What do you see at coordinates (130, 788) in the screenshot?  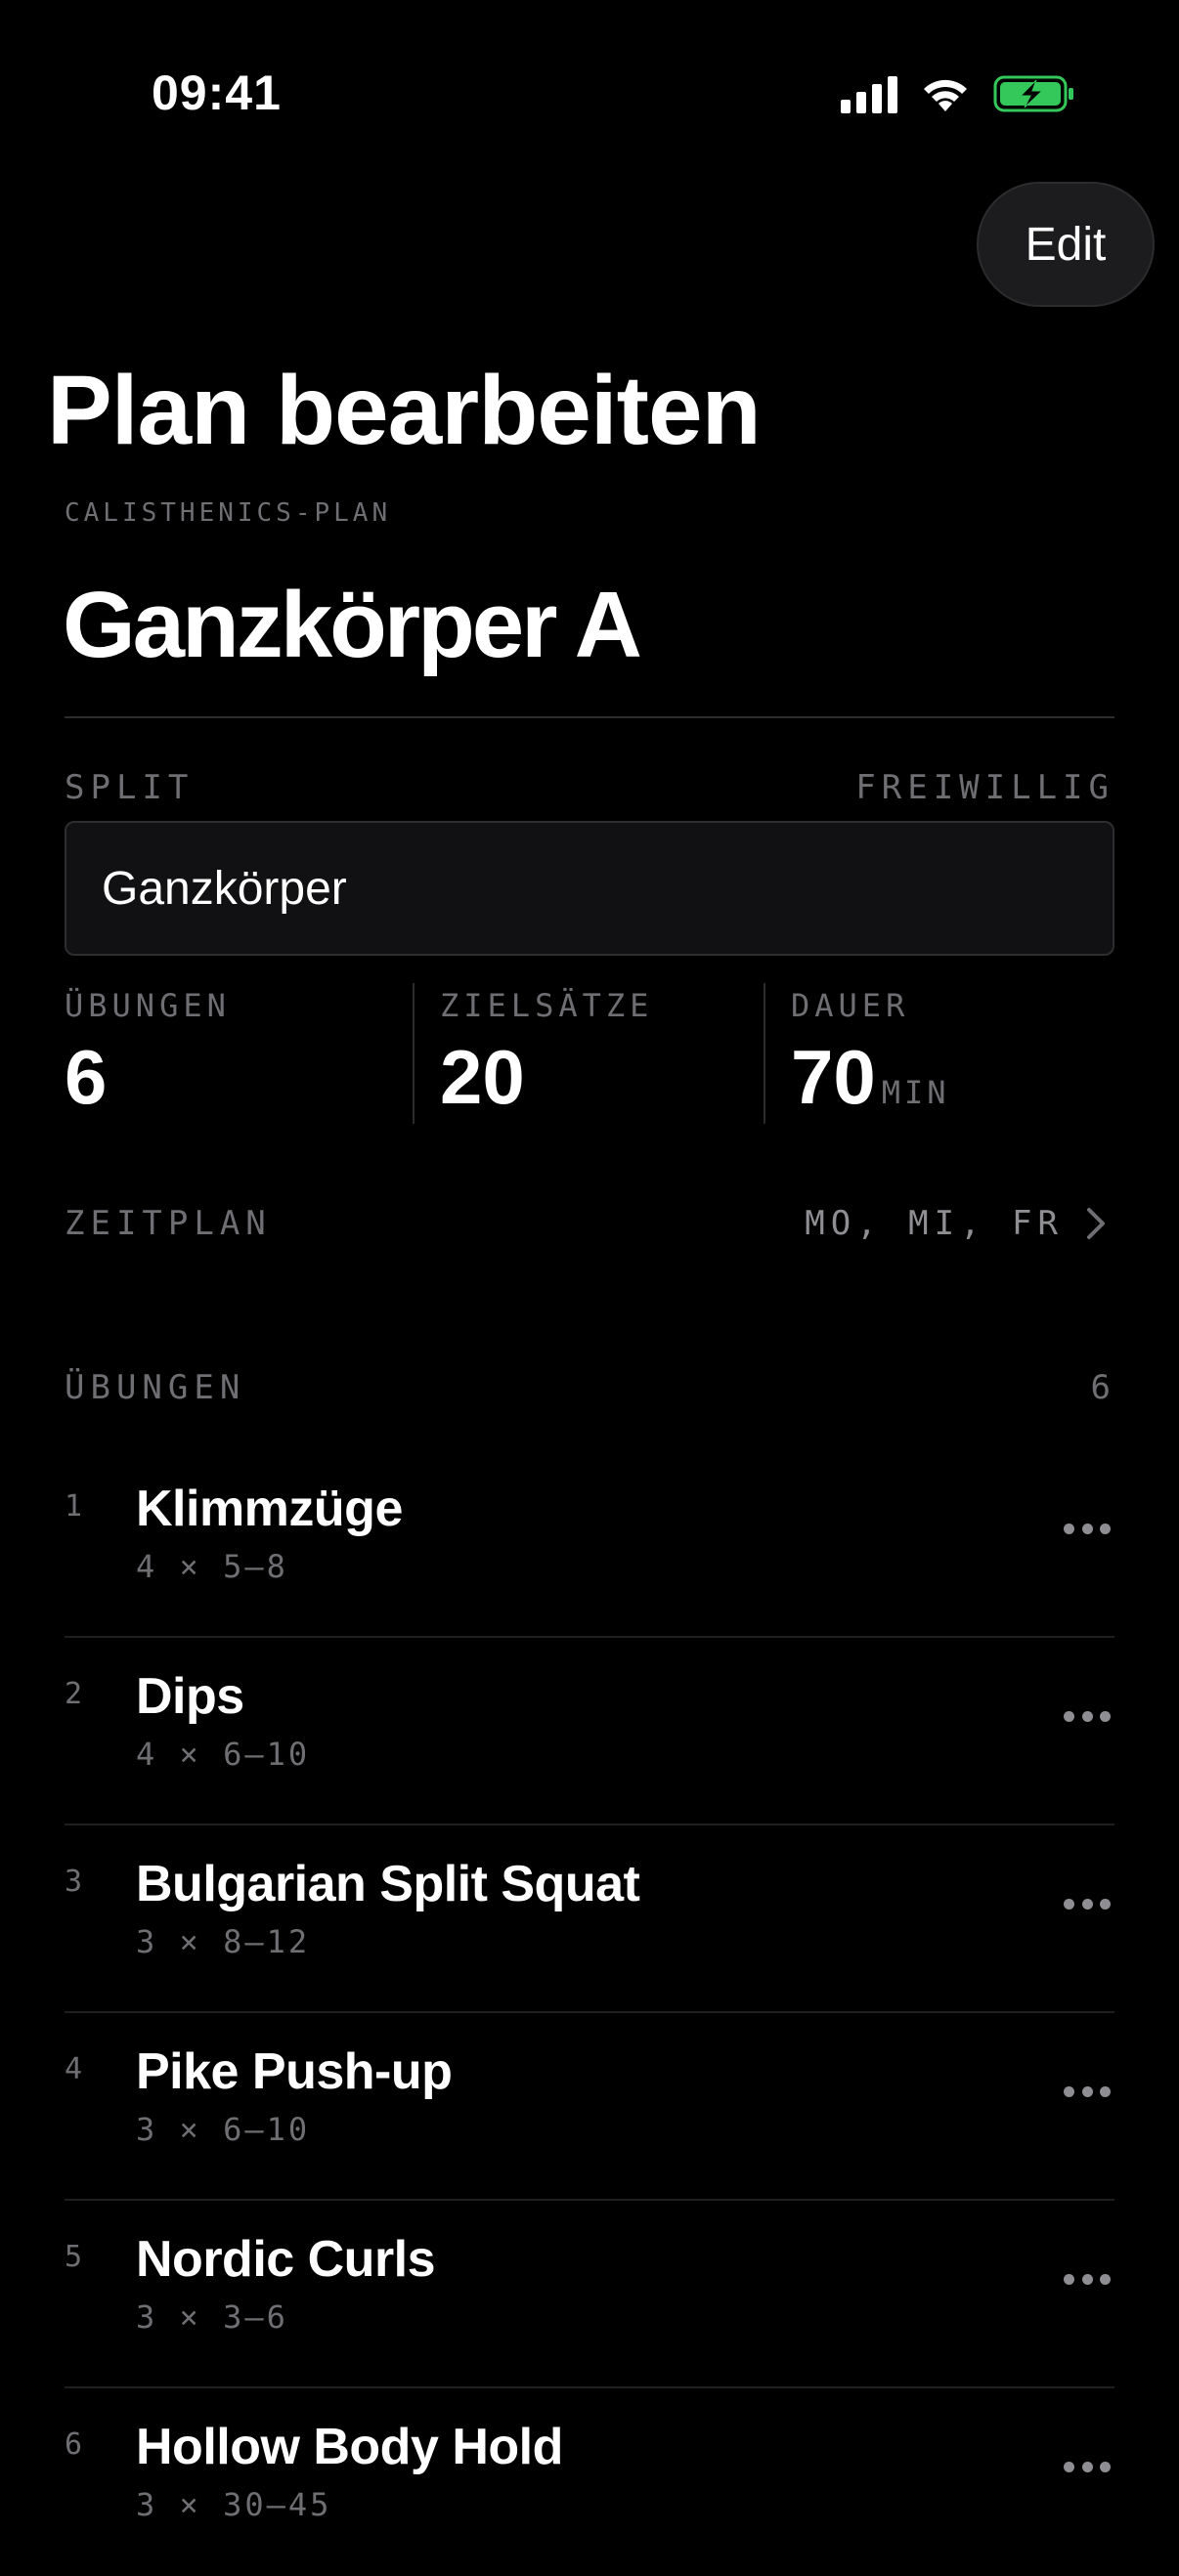 I see `split-label: SPLIT` at bounding box center [130, 788].